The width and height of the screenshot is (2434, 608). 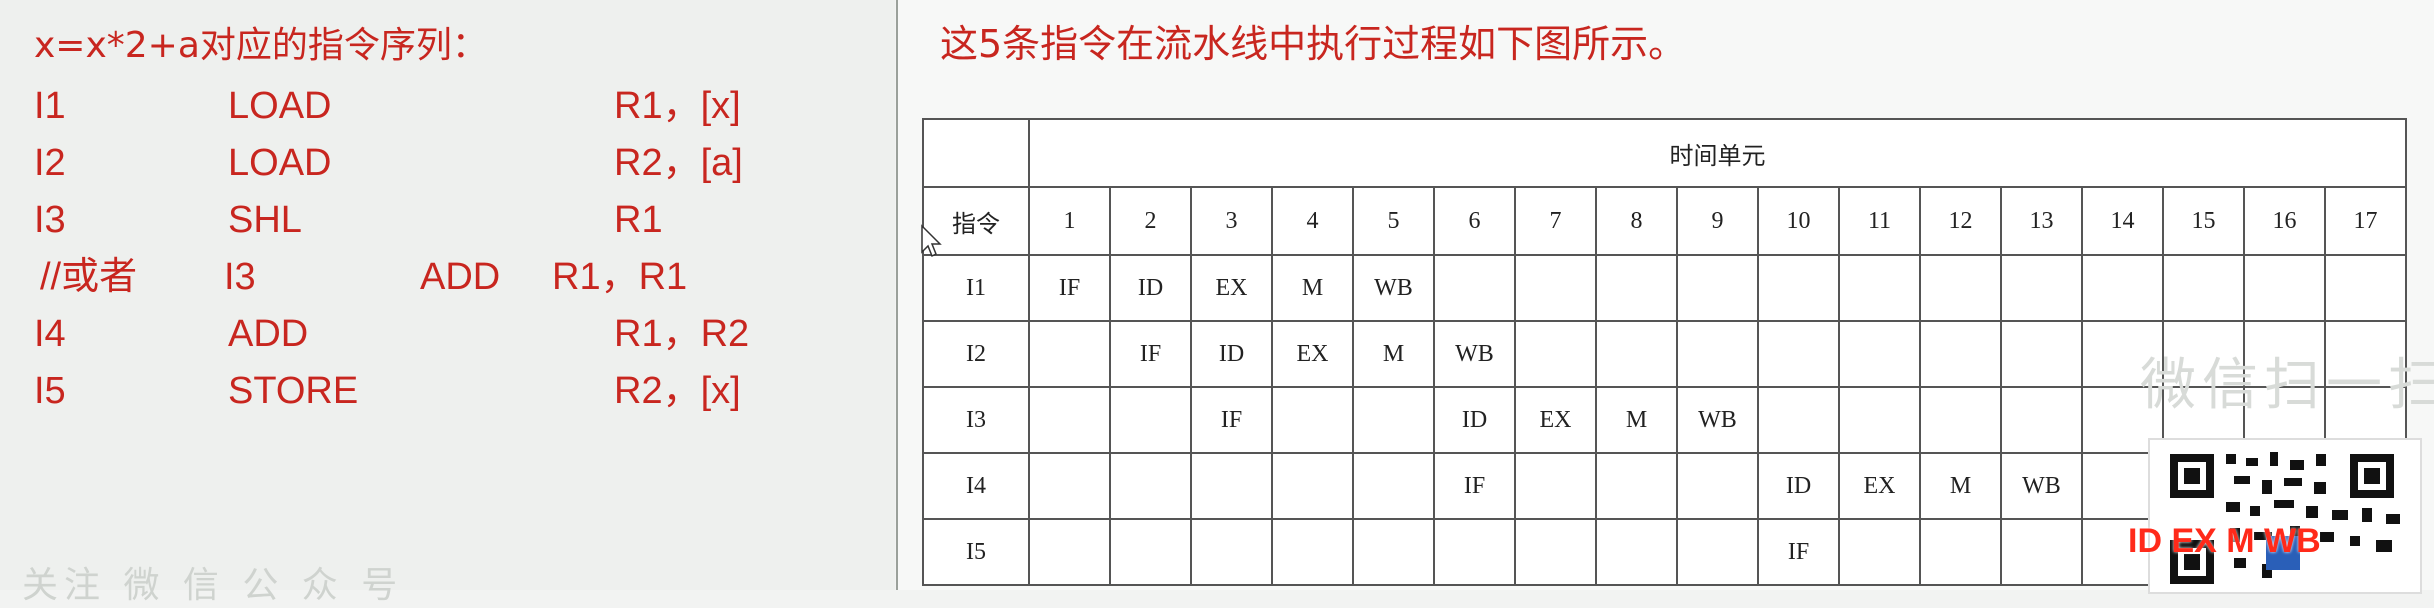 I want to click on alt-comment: //或者, so click(x=89, y=277).